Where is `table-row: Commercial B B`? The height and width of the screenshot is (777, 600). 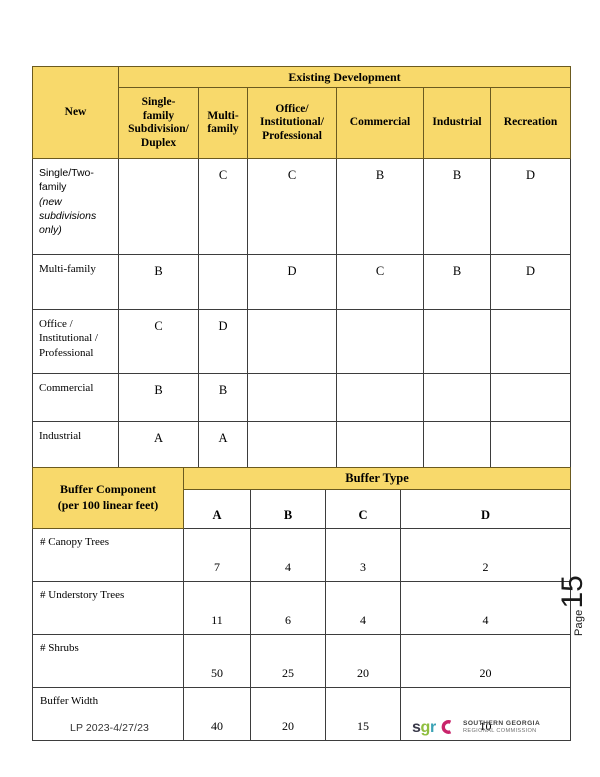
table-row: Commercial B B is located at coordinates (301, 398).